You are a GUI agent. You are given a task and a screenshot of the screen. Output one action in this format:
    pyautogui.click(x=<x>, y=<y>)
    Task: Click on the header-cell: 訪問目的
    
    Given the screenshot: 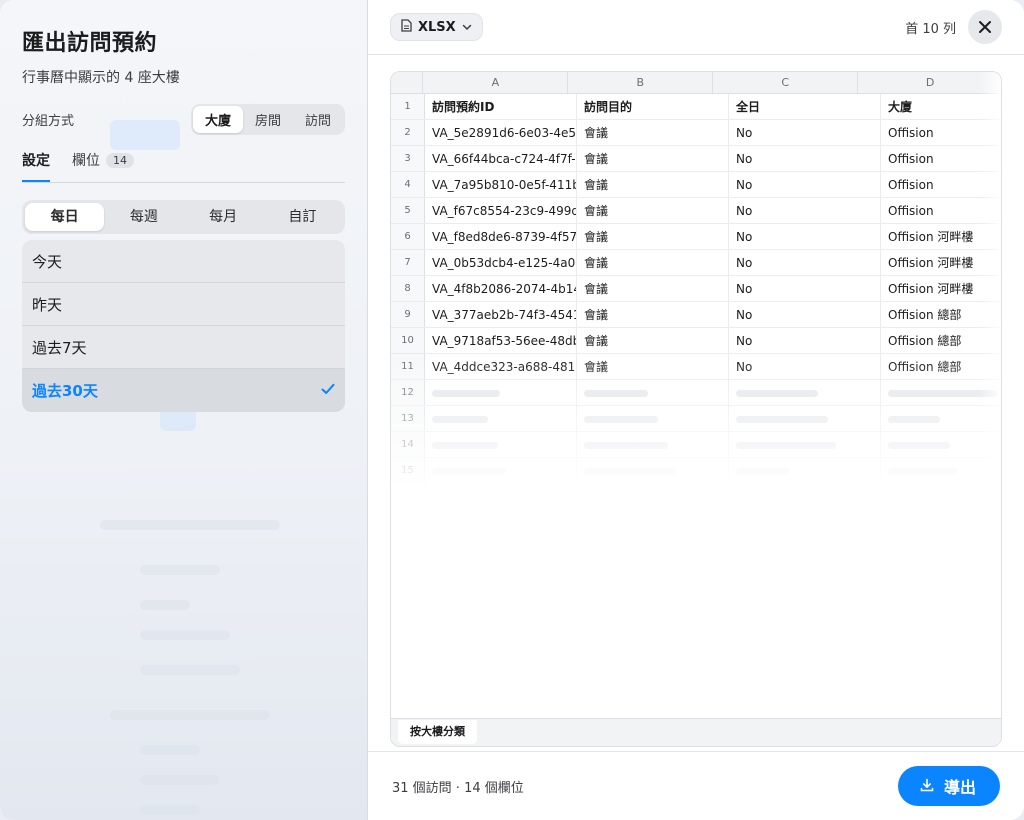 What is the action you would take?
    pyautogui.click(x=653, y=106)
    